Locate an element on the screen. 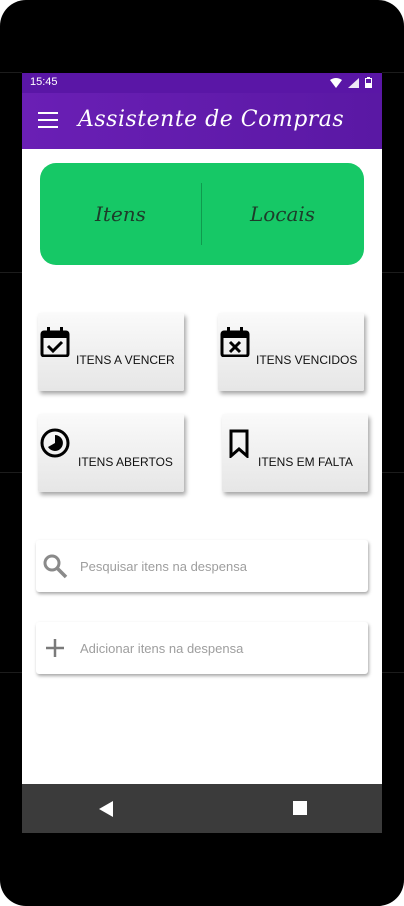 This screenshot has height=906, width=404. status-icons is located at coordinates (351, 82).